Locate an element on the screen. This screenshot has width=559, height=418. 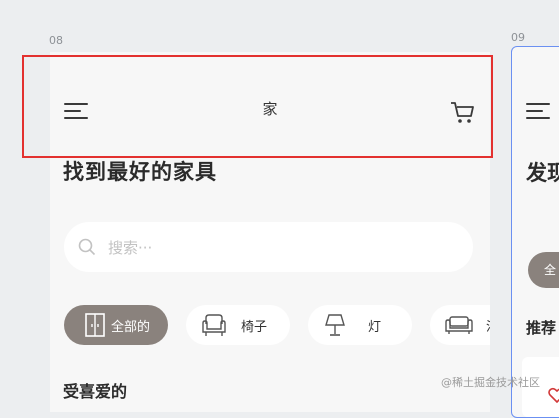
frame-label-right: 09 is located at coordinates (518, 37).